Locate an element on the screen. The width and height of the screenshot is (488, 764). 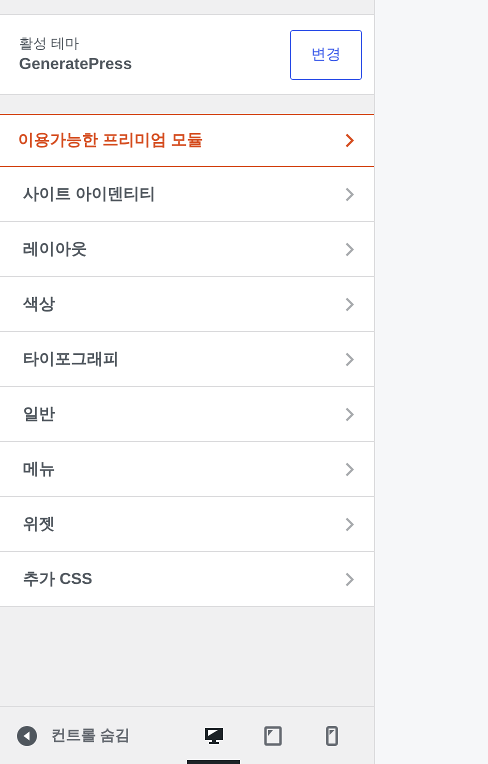
customizer-section-item: 메뉴 is located at coordinates (187, 469).